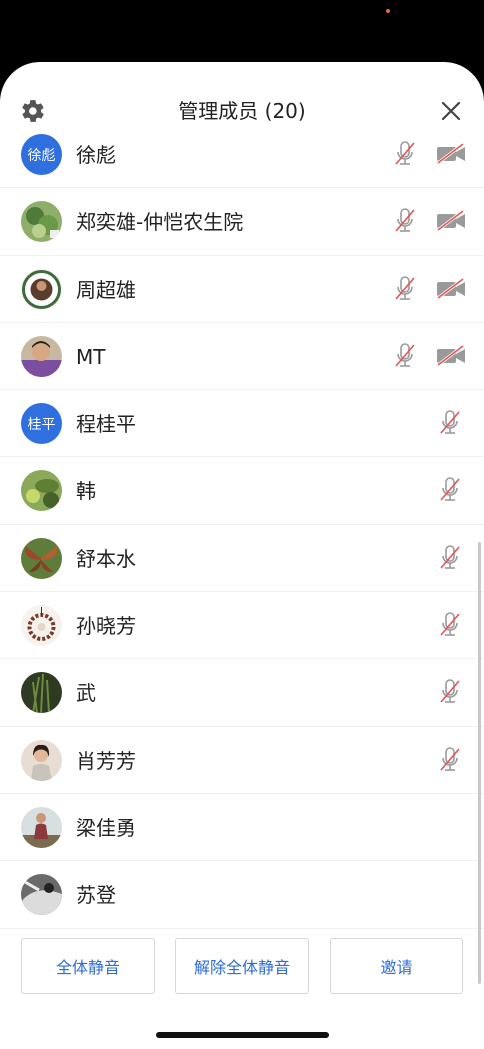 The image size is (484, 1049). What do you see at coordinates (88, 966) in the screenshot?
I see `mute-all-button: 全体静音` at bounding box center [88, 966].